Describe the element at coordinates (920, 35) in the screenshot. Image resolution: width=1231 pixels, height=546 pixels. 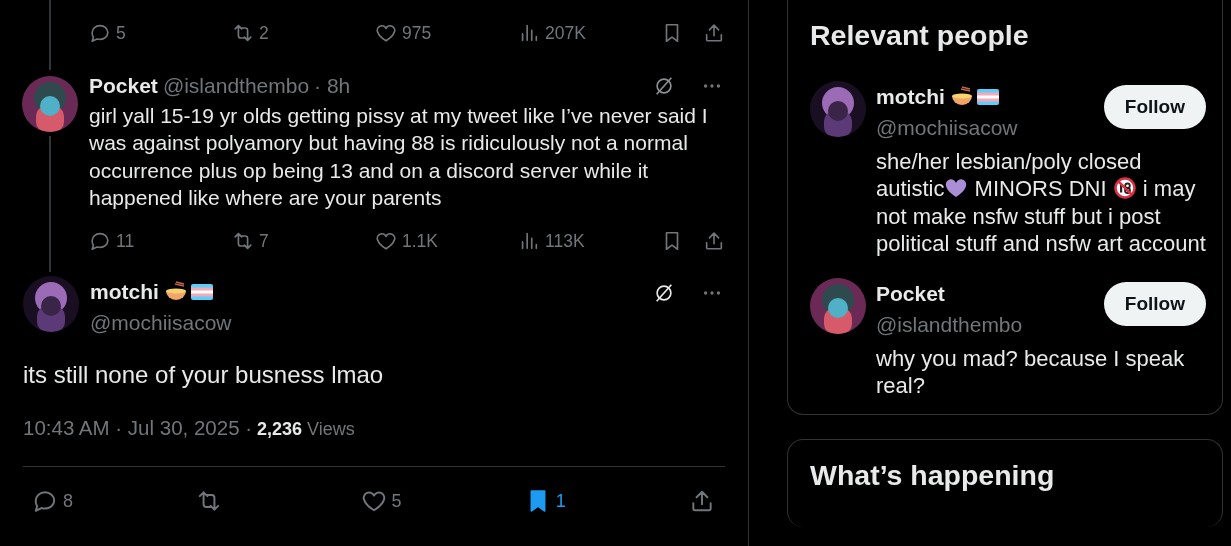
I see `section-title: Relevant people` at that location.